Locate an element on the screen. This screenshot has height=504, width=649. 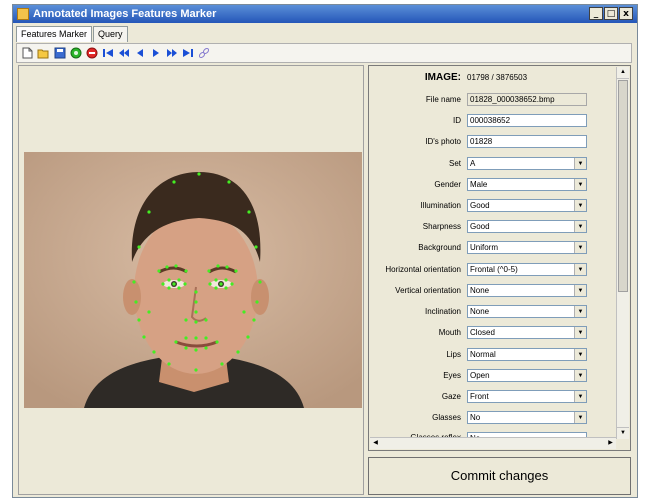
new-icon is located at coordinates (27, 53).